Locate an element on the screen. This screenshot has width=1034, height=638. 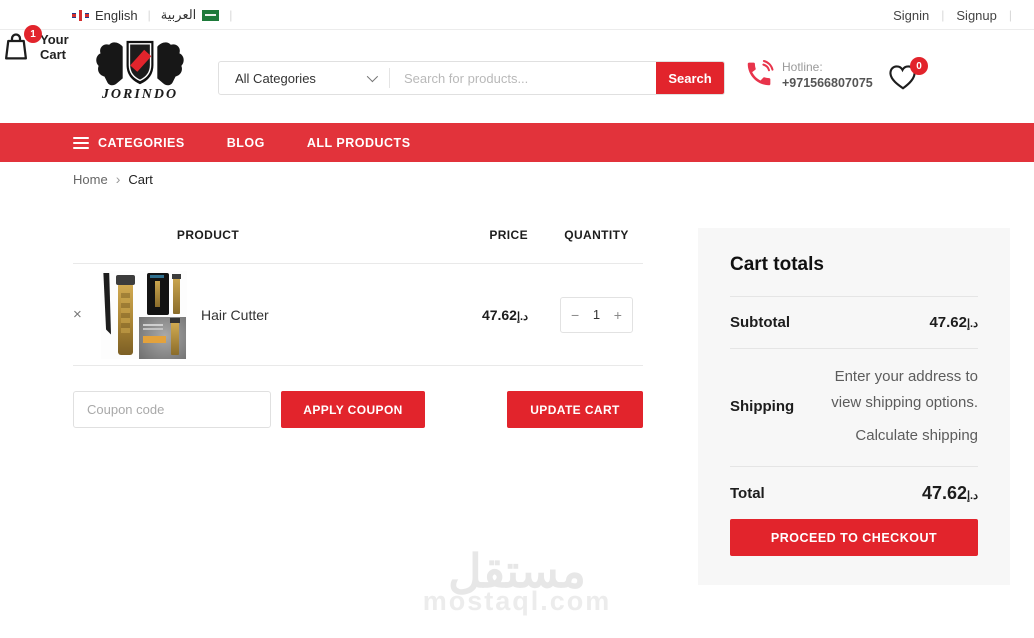
calculate-shipping-link: Calculate shipping is located at coordinates (893, 436).